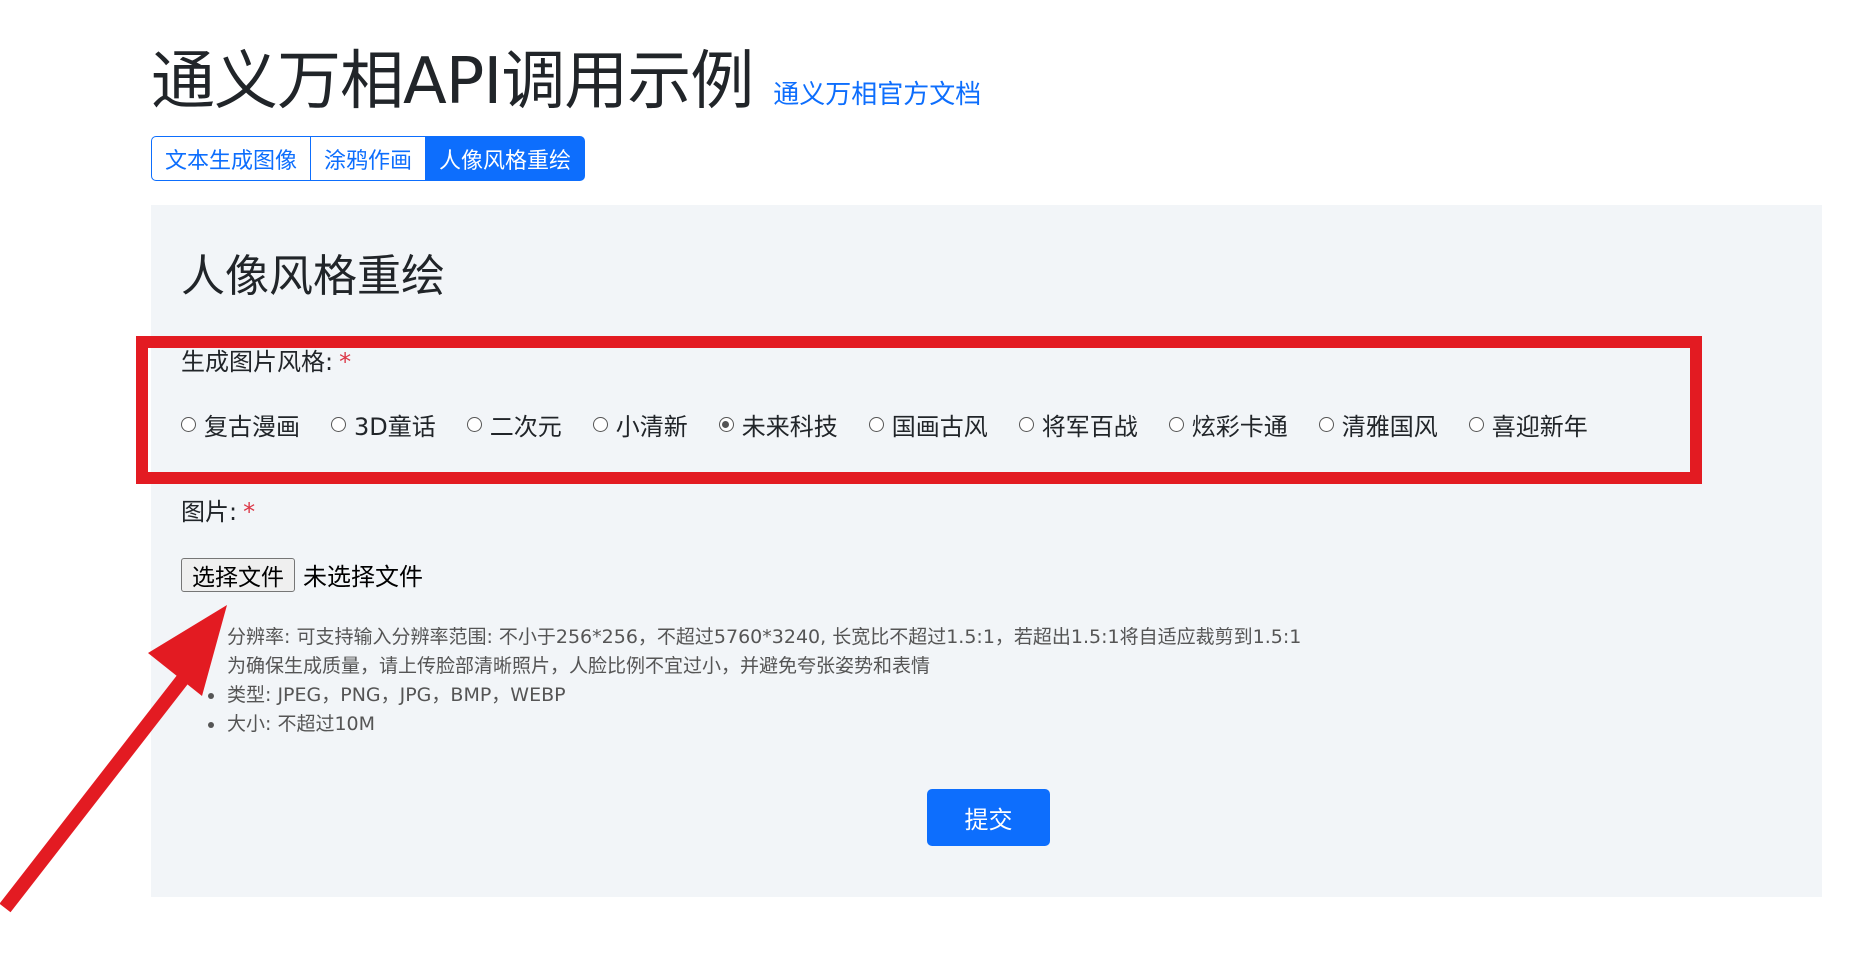 This screenshot has width=1858, height=961. Describe the element at coordinates (187, 650) in the screenshot. I see `arrow-head` at that location.